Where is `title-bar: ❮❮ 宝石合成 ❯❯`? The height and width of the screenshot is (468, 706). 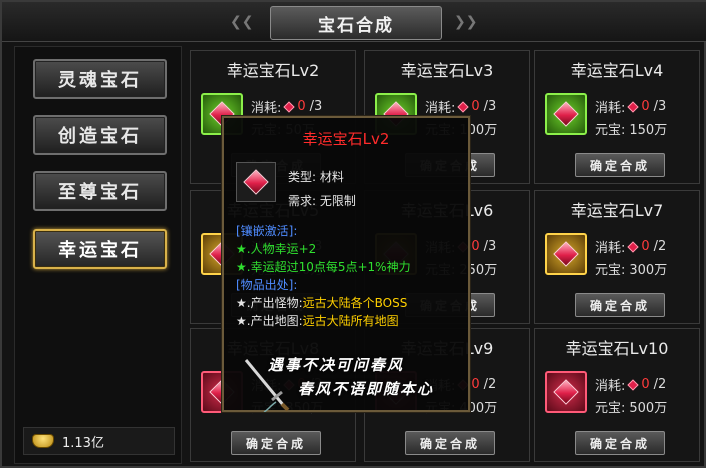
title-bar: ❮❮ 宝石合成 ❯❯ is located at coordinates (354, 22).